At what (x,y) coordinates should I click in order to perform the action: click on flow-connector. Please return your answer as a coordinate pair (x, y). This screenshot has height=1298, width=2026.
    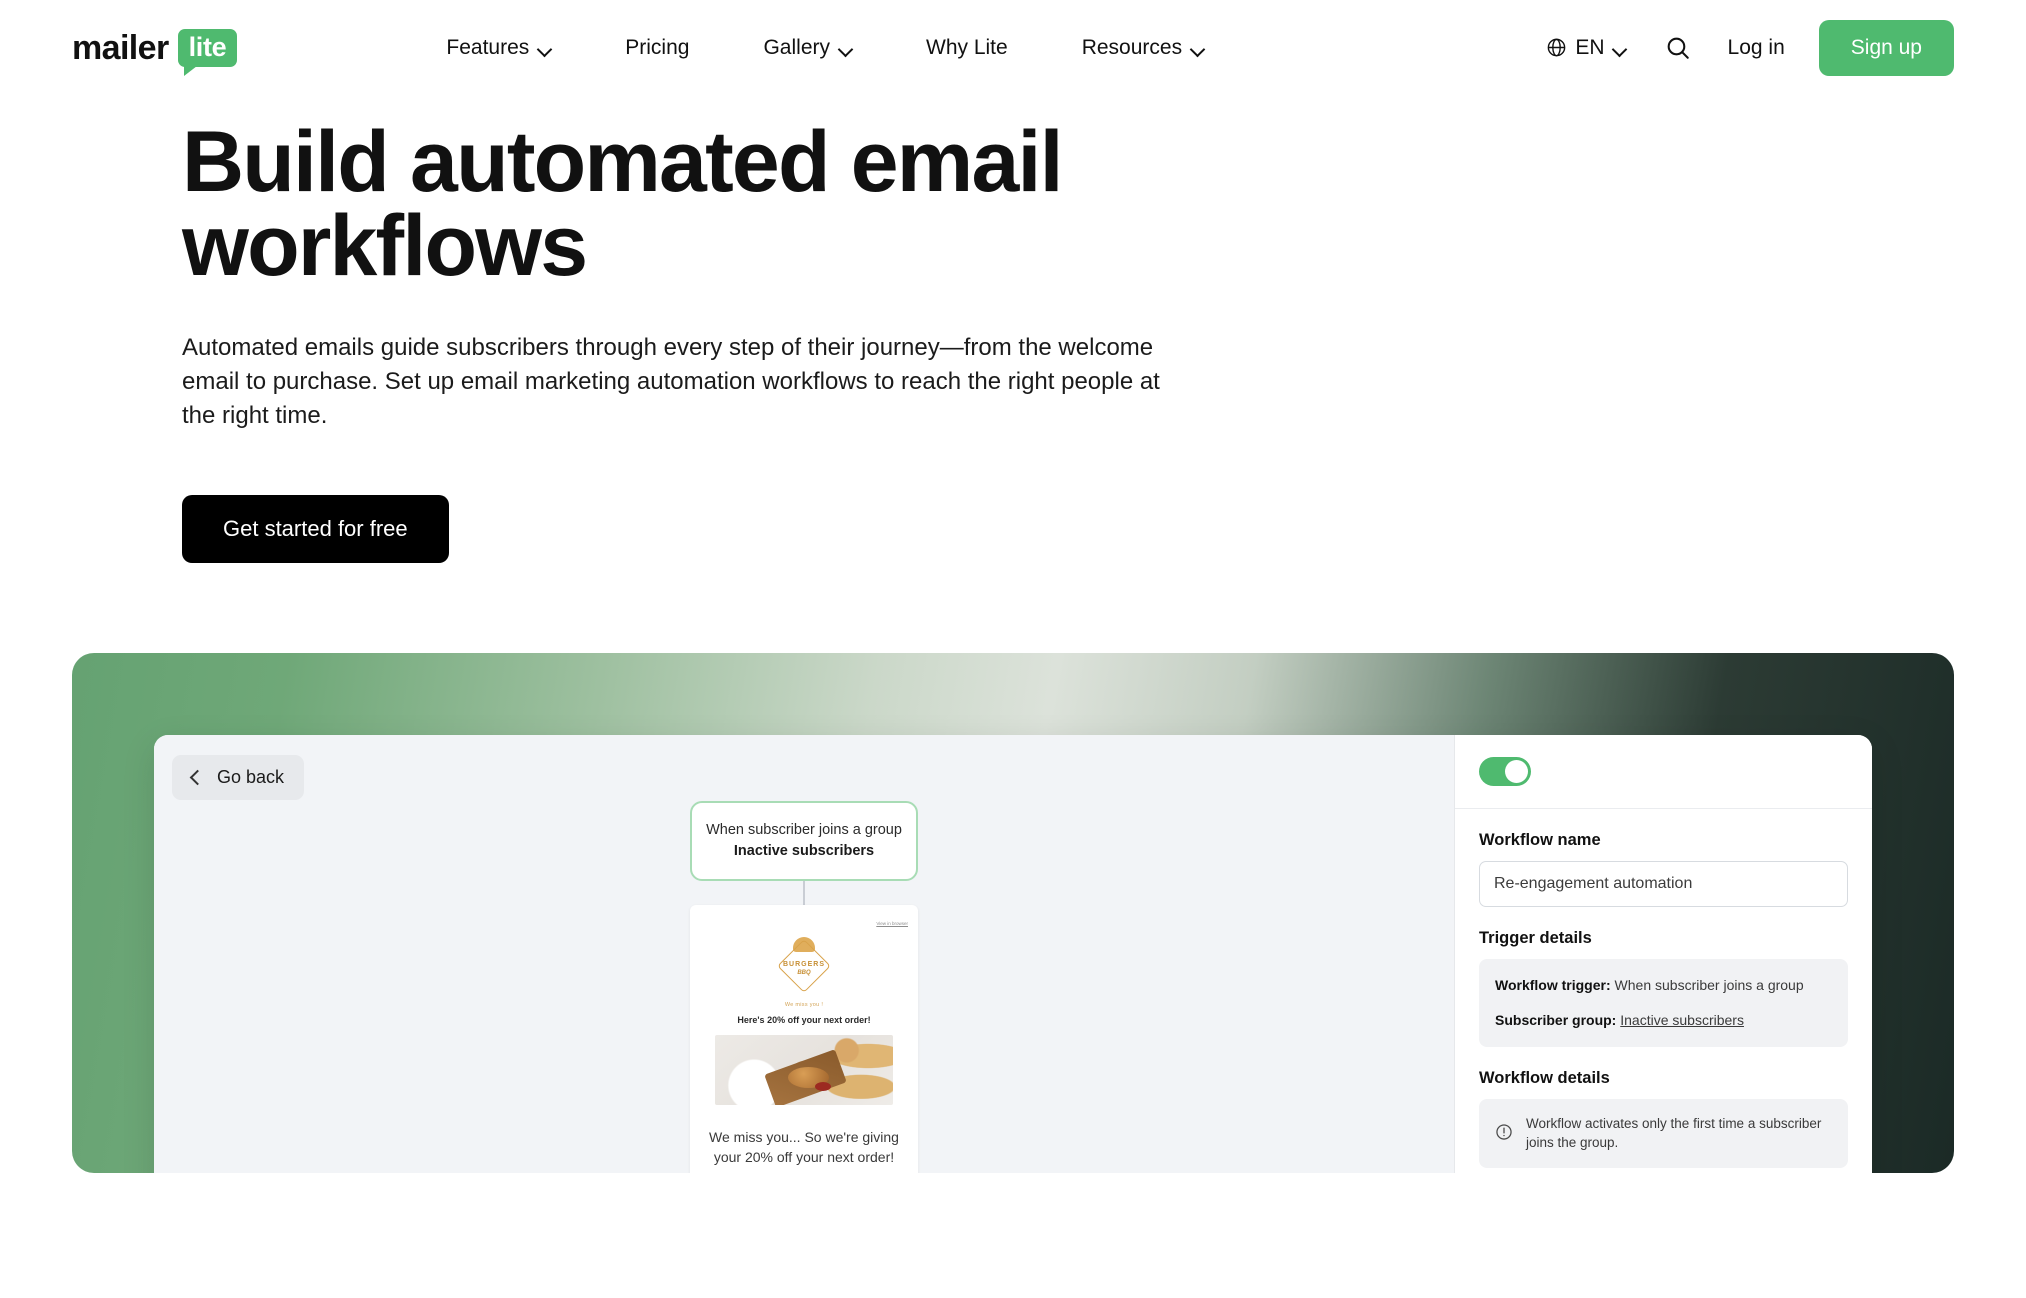
    Looking at the image, I should click on (804, 892).